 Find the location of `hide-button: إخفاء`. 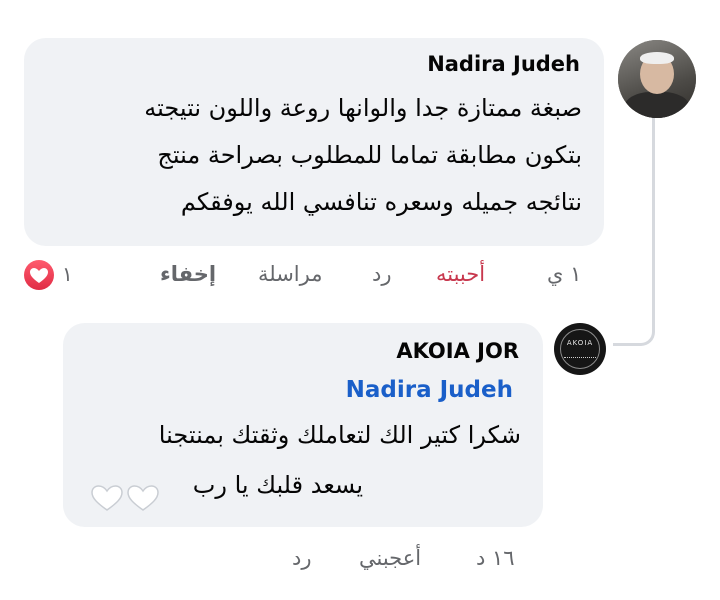

hide-button: إخفاء is located at coordinates (188, 274).